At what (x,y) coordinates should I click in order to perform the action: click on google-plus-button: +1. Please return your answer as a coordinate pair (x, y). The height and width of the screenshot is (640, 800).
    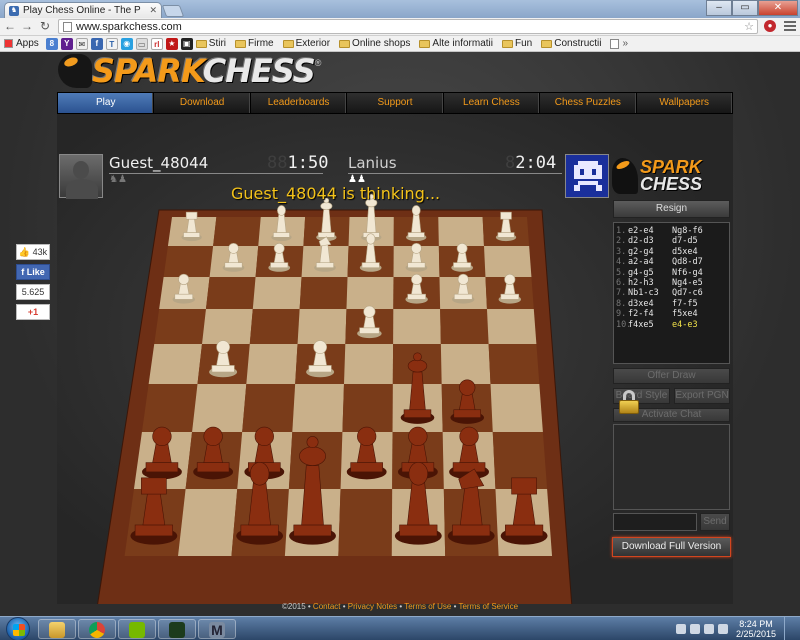
    Looking at the image, I should click on (33, 312).